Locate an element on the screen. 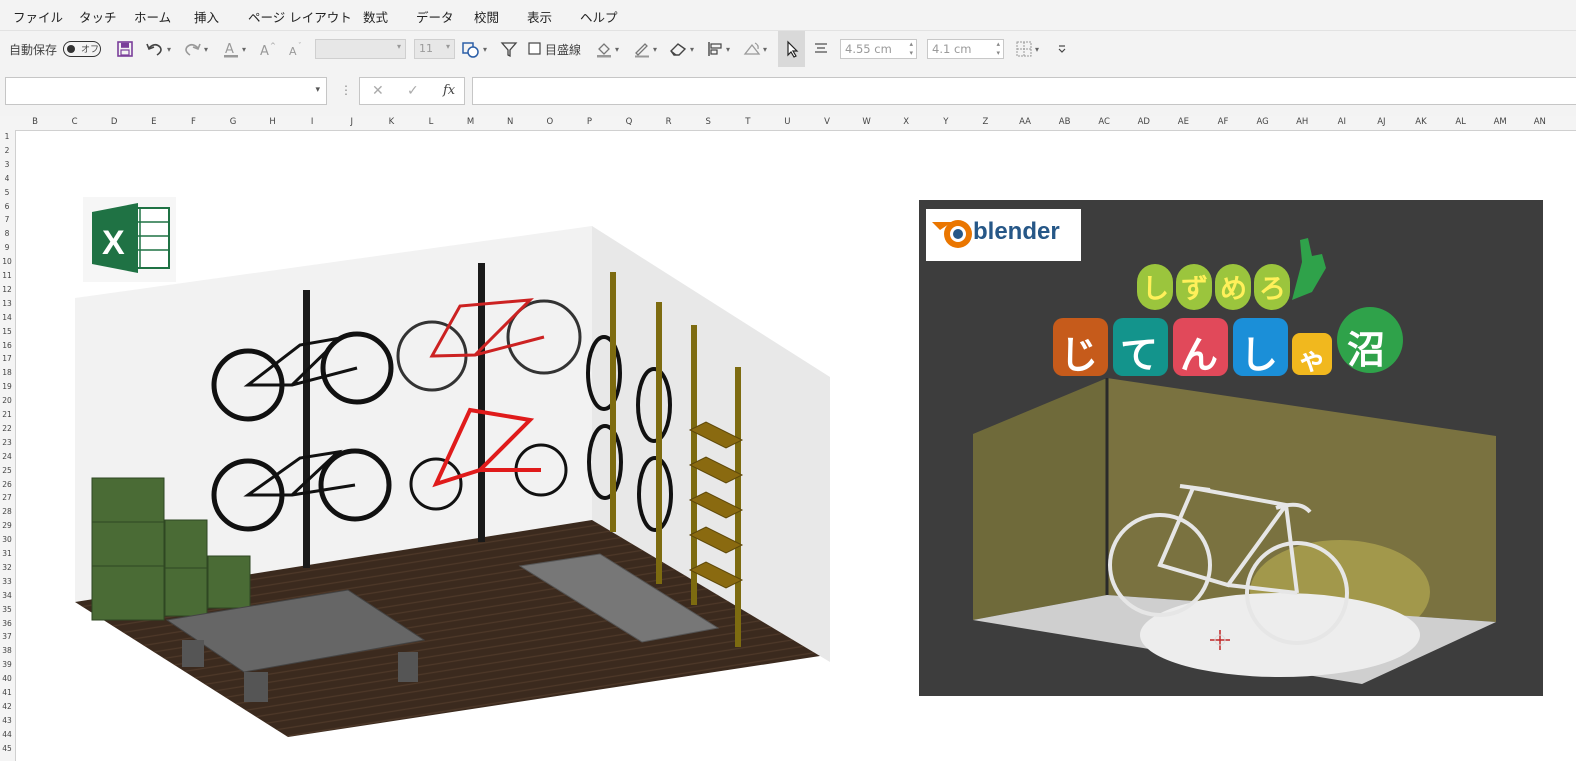 Image resolution: width=1576 pixels, height=761 pixels. row-header: 16 is located at coordinates (7, 345).